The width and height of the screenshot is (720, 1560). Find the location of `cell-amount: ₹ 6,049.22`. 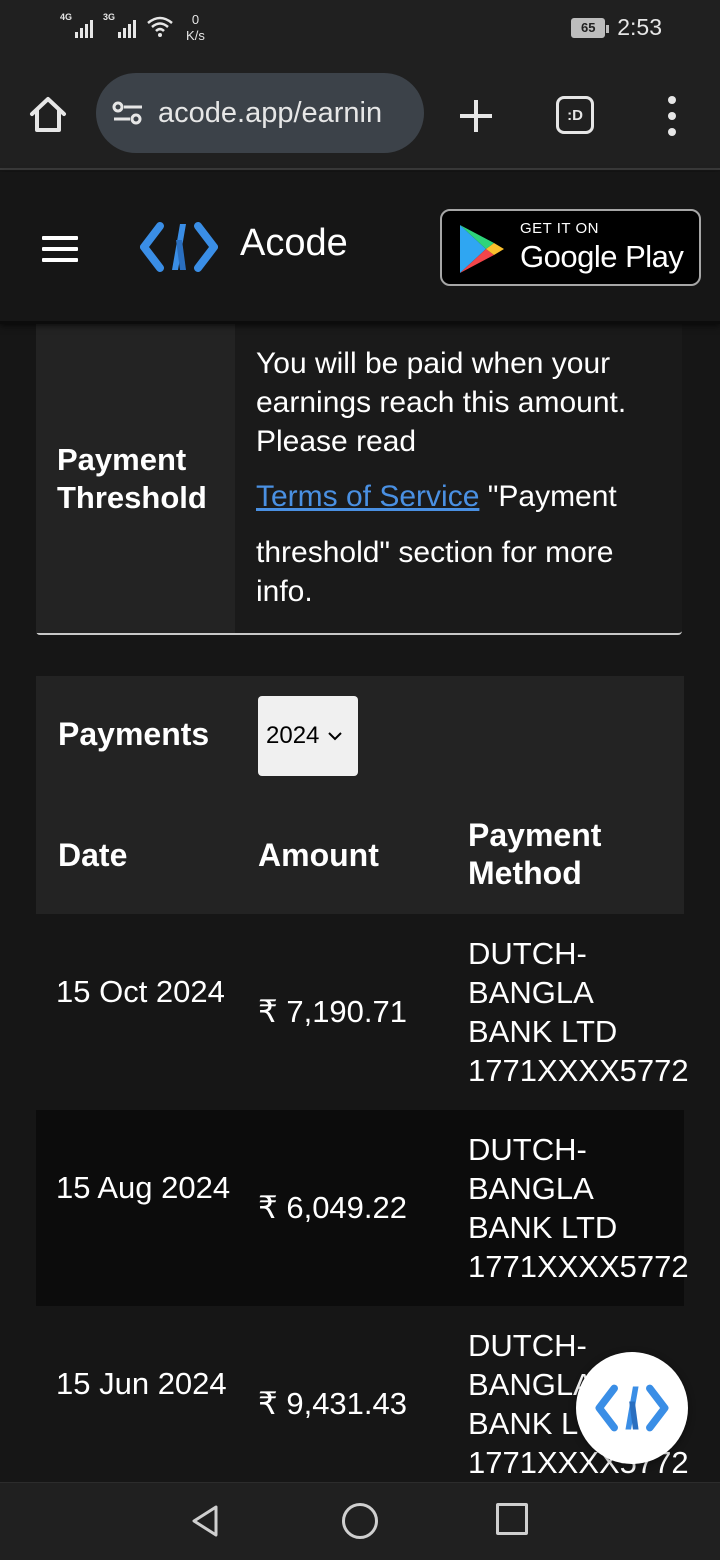

cell-amount: ₹ 6,049.22 is located at coordinates (333, 1207).